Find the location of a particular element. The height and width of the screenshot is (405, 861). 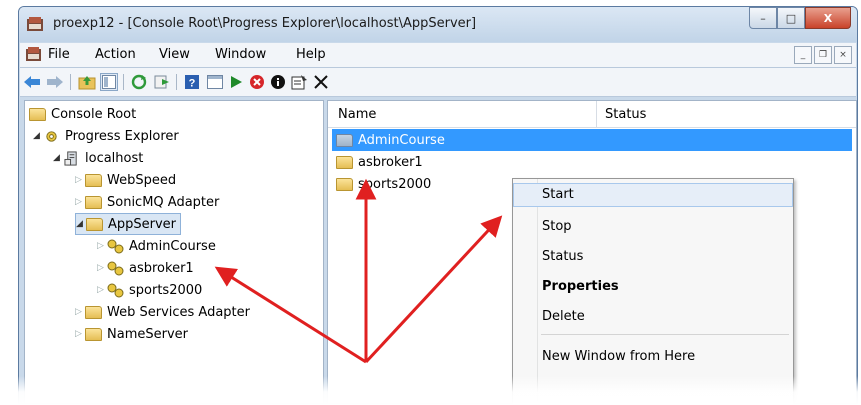

list-row-admincourse: AdminCourse is located at coordinates (592, 140).